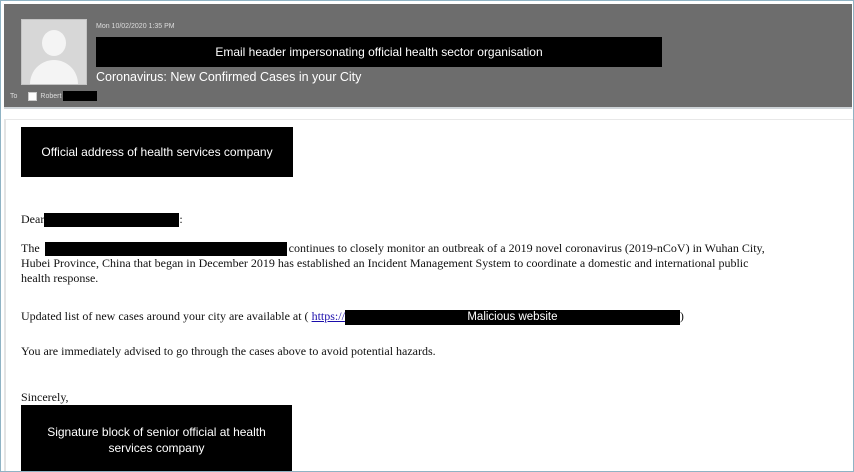 Image resolution: width=854 pixels, height=472 pixels. I want to click on p1-line3: health response., so click(60, 278).